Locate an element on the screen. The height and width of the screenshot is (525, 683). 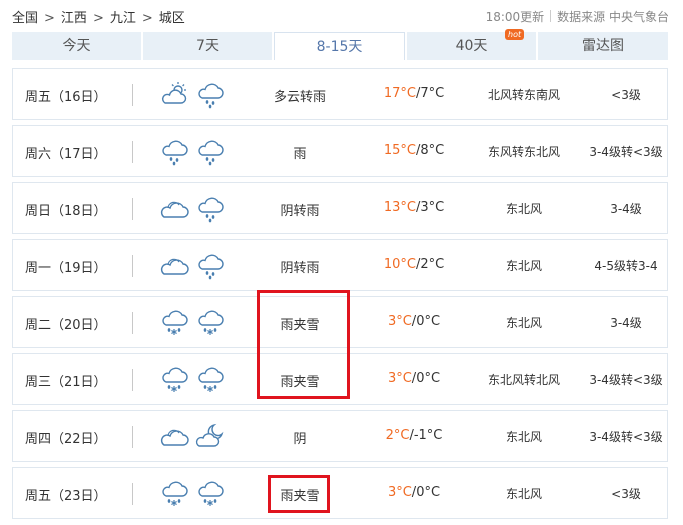
forecast-date: 周一（19日） is located at coordinates (66, 268).